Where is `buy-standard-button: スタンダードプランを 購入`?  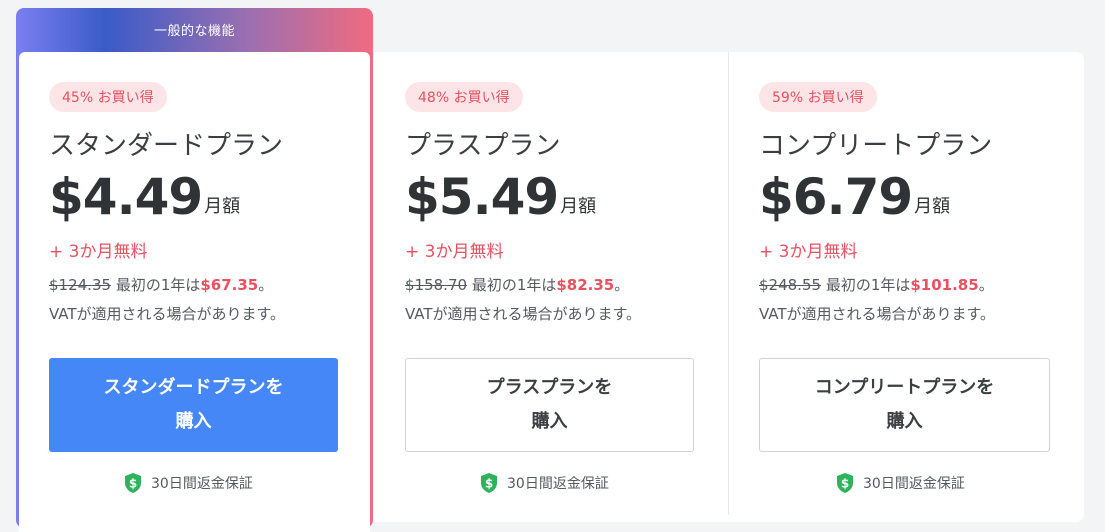
buy-standard-button: スタンダードプランを 購入 is located at coordinates (193, 405).